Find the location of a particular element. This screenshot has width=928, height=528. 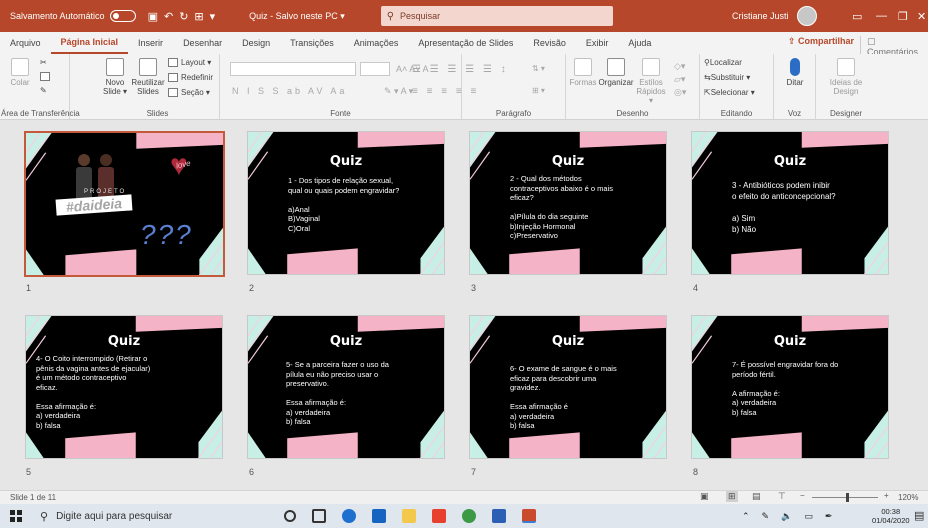

pen-icon: ✎ is located at coordinates (766, 516).